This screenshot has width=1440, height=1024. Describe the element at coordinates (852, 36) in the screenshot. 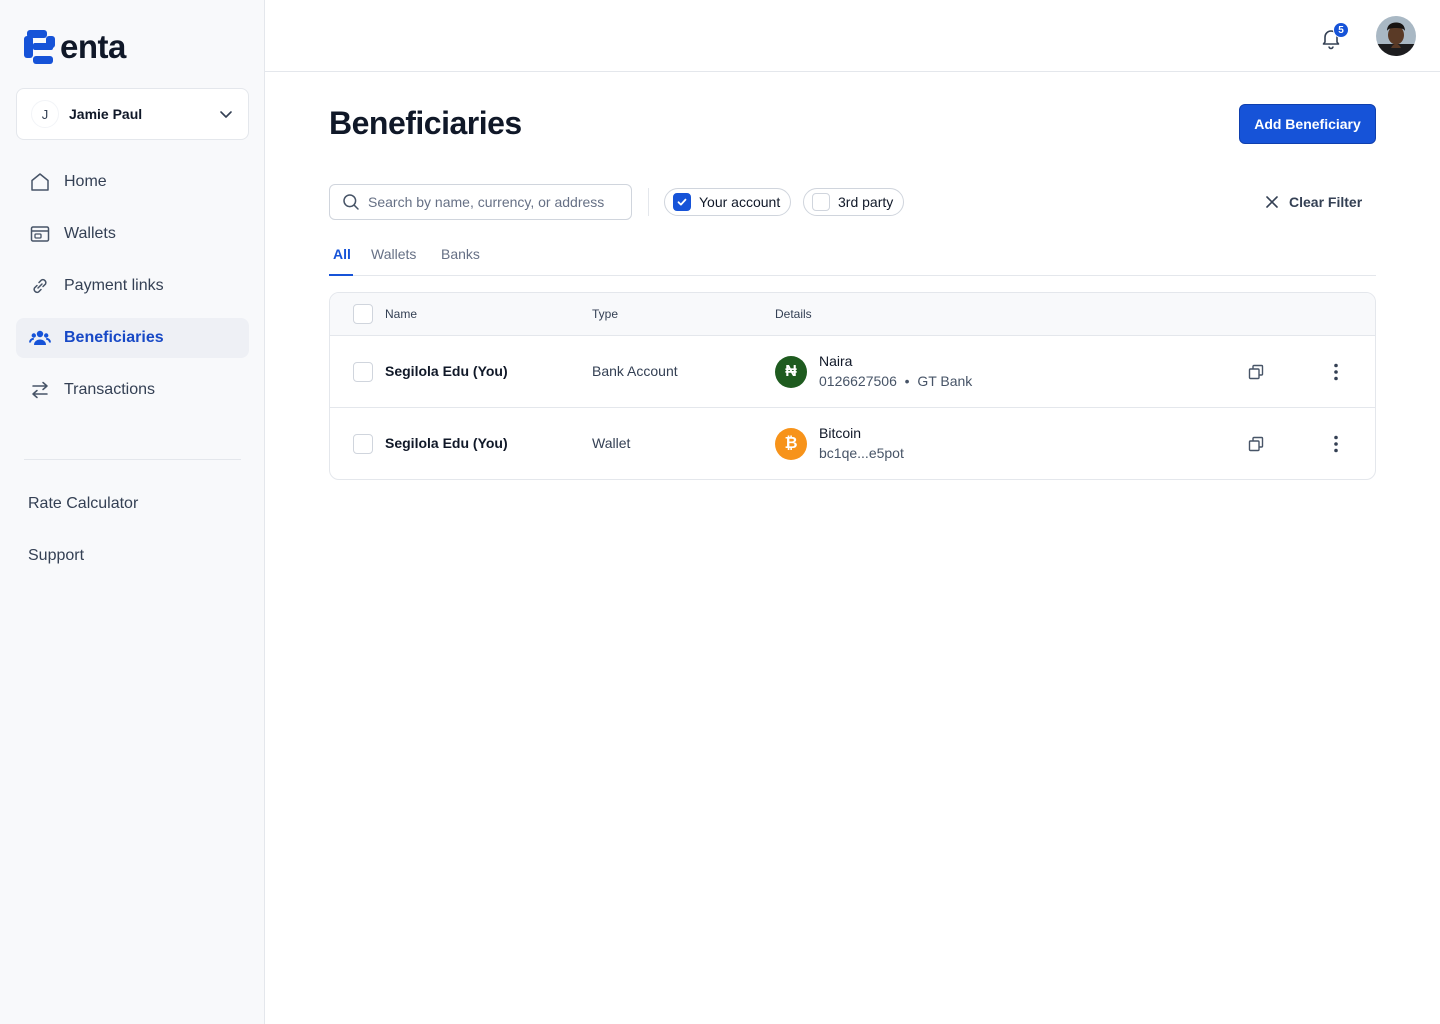

I see `top-bar: 5` at that location.